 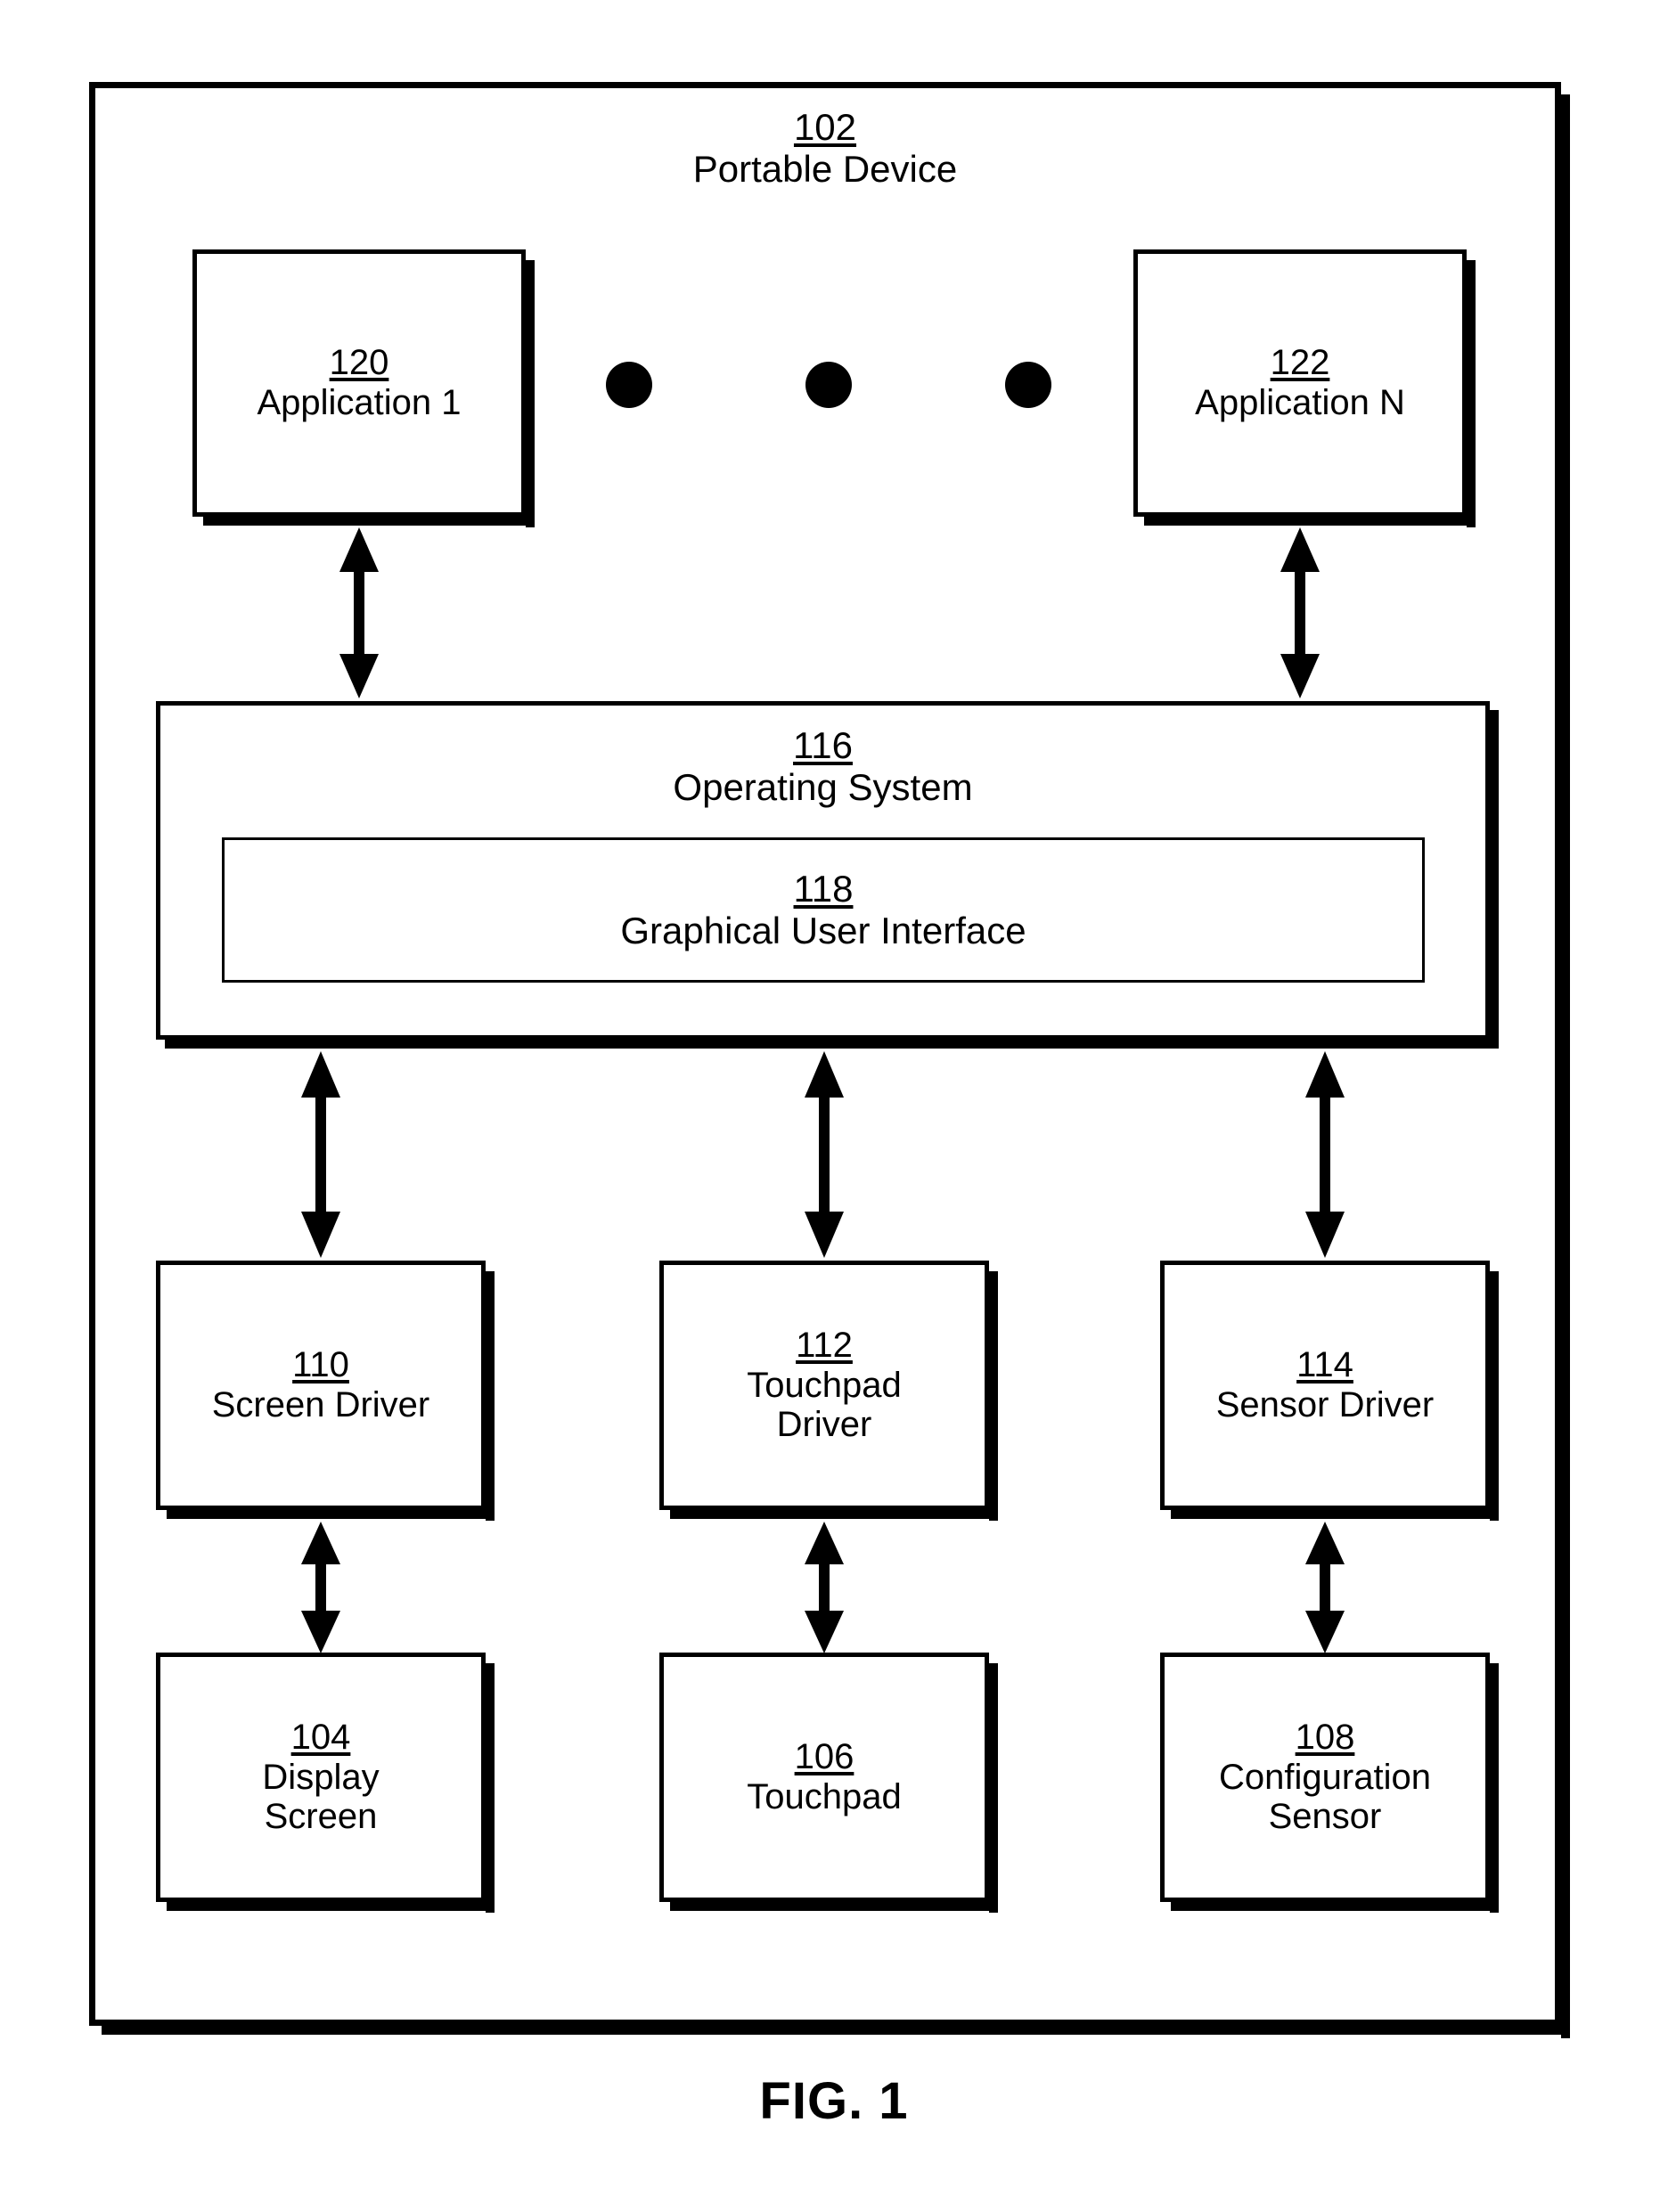 I want to click on graphical-user-interface-ref: 118, so click(x=823, y=889).